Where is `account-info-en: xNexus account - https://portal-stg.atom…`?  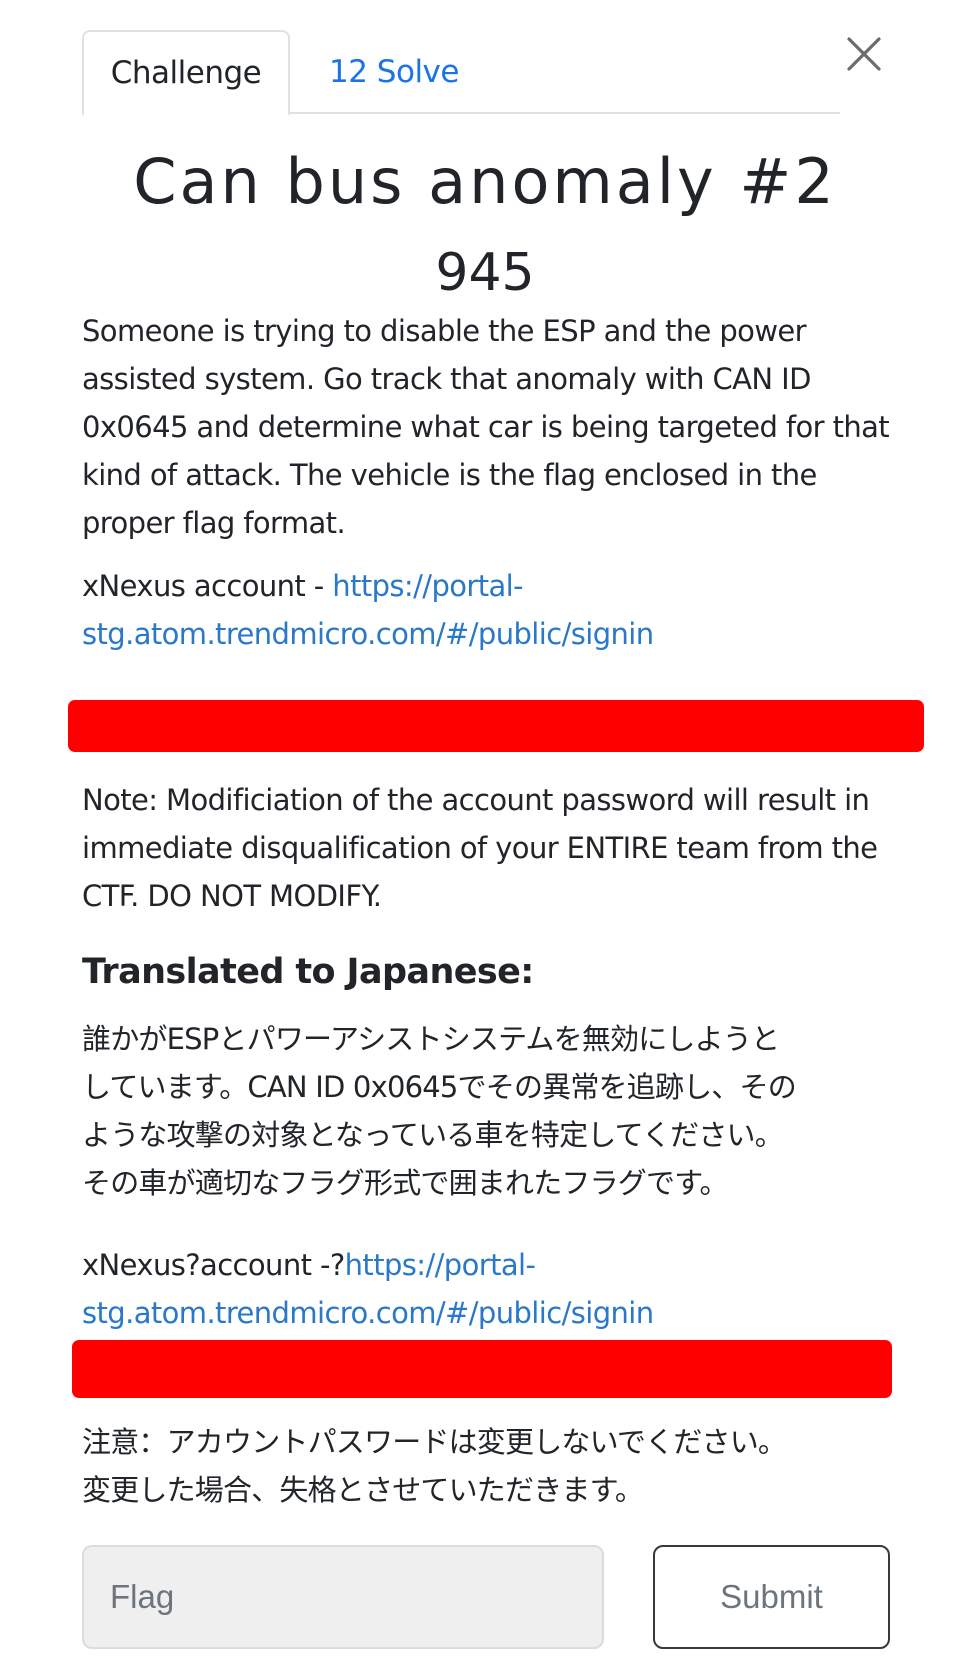 account-info-en: xNexus account - https://portal-stg.atom… is located at coordinates (487, 610).